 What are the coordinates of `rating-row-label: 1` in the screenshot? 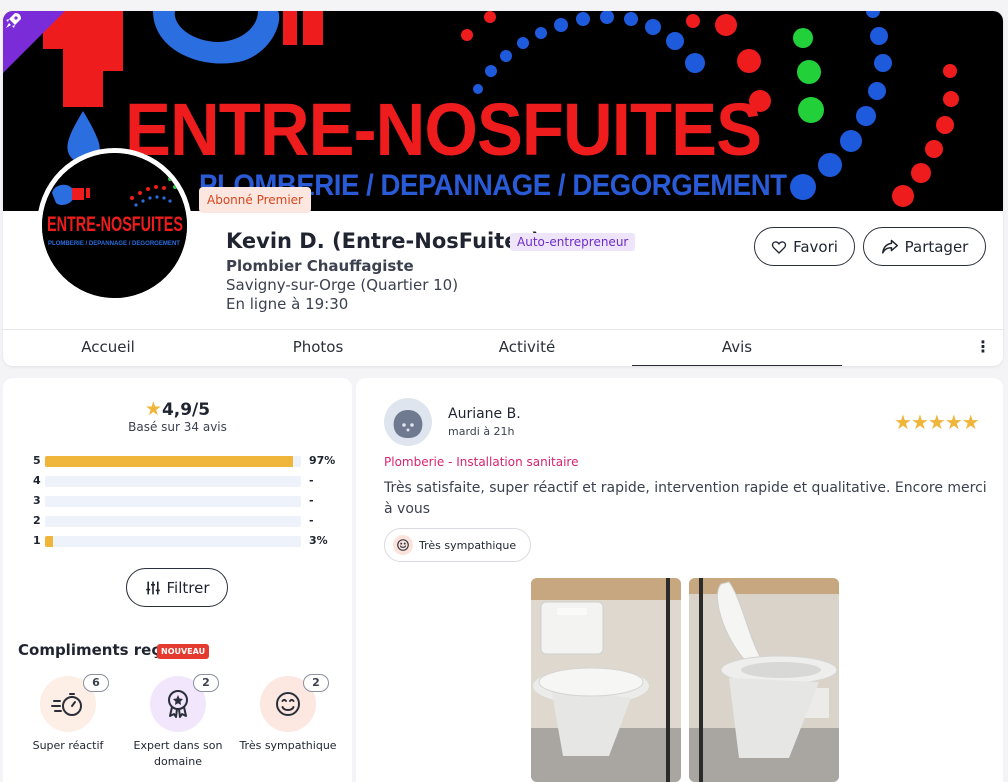 It's located at (37, 540).